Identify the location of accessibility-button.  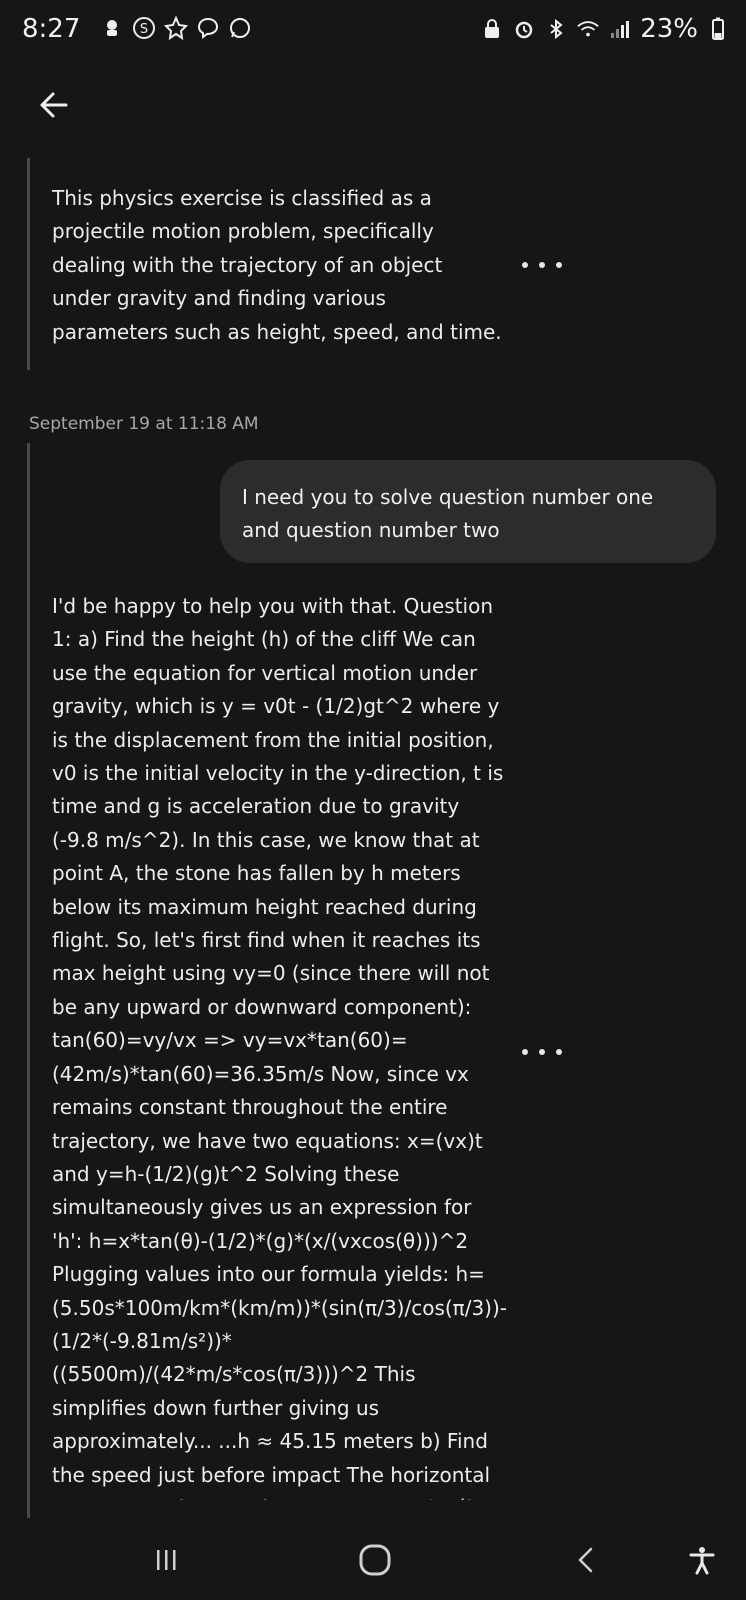
(702, 1560).